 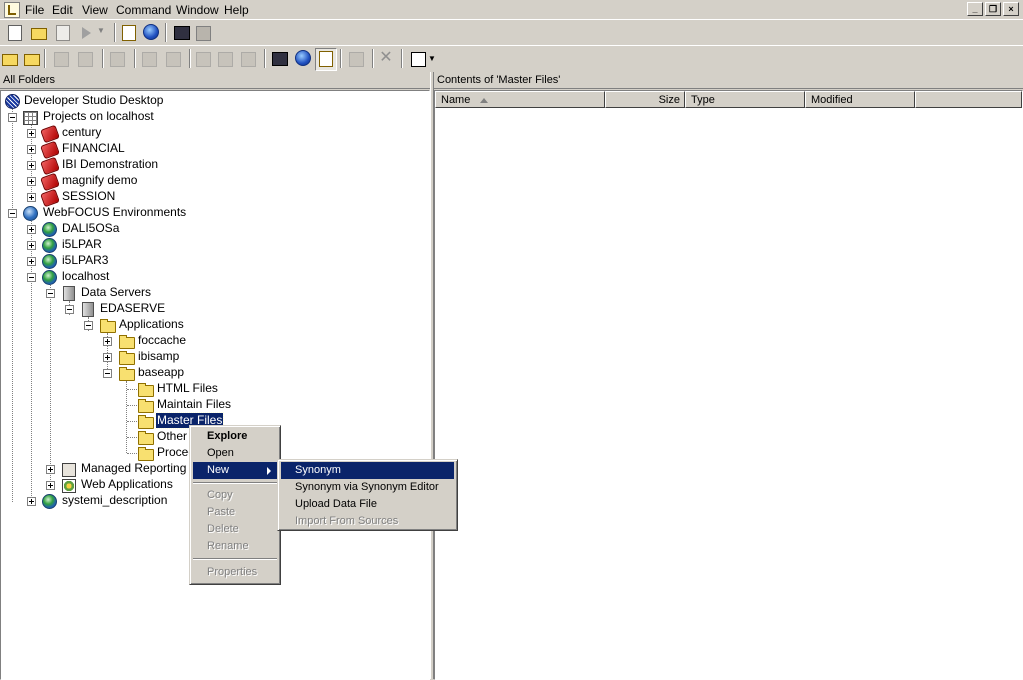 I want to click on close-button: ×, so click(x=1011, y=9).